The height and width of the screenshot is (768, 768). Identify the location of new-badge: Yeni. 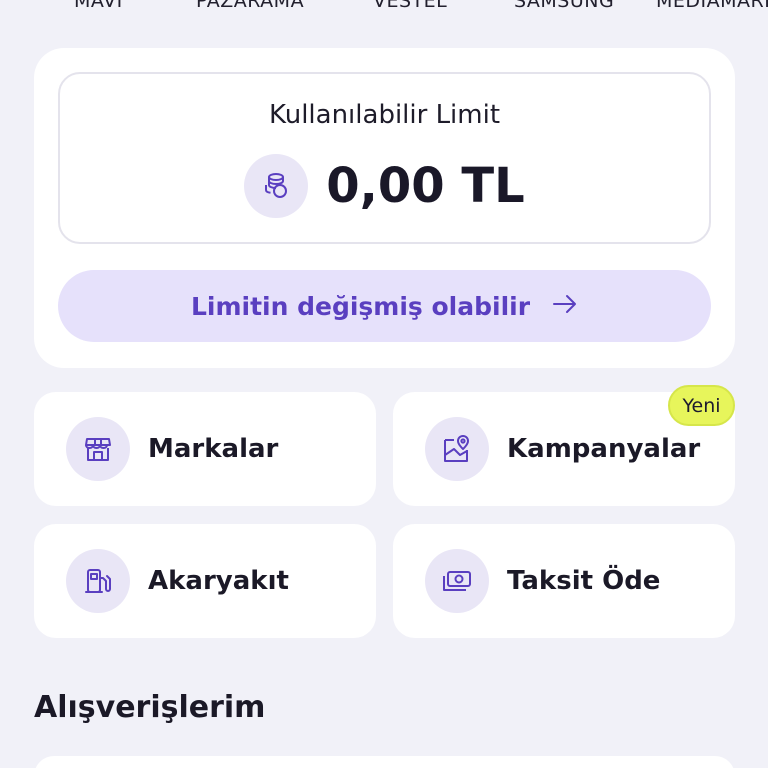
(701, 405).